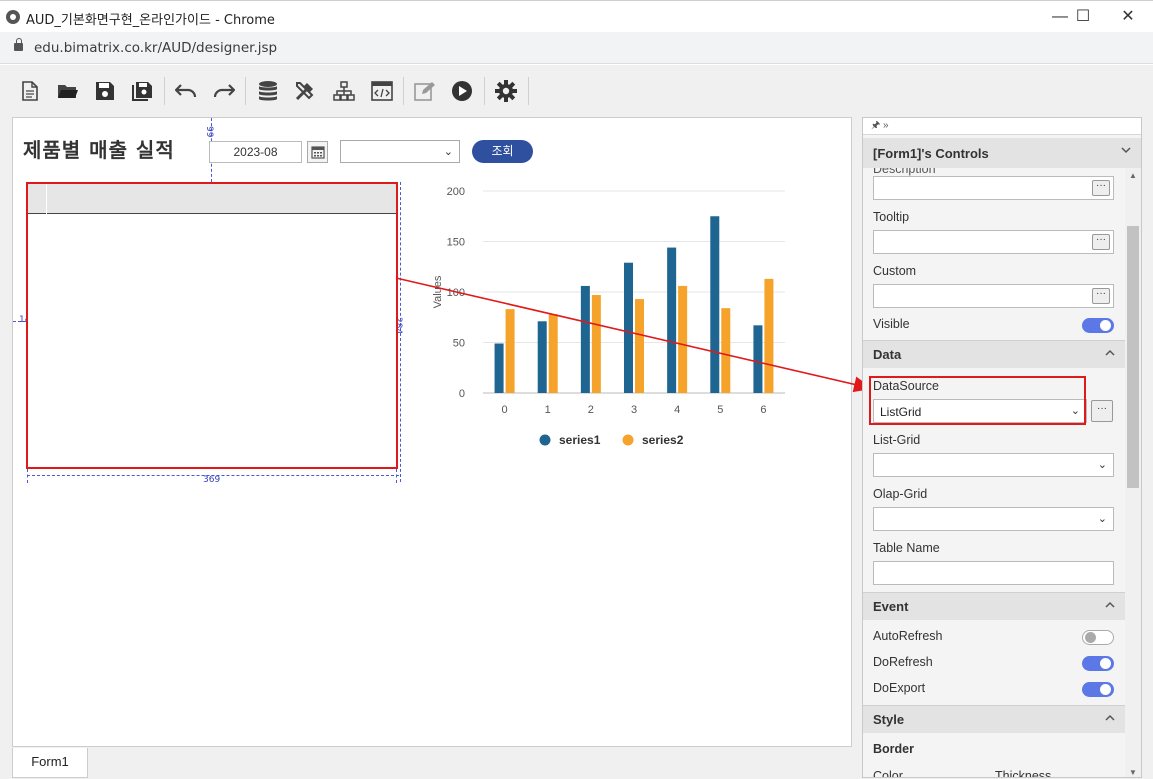  Describe the element at coordinates (891, 324) in the screenshot. I see `visible-label: Visible` at that location.